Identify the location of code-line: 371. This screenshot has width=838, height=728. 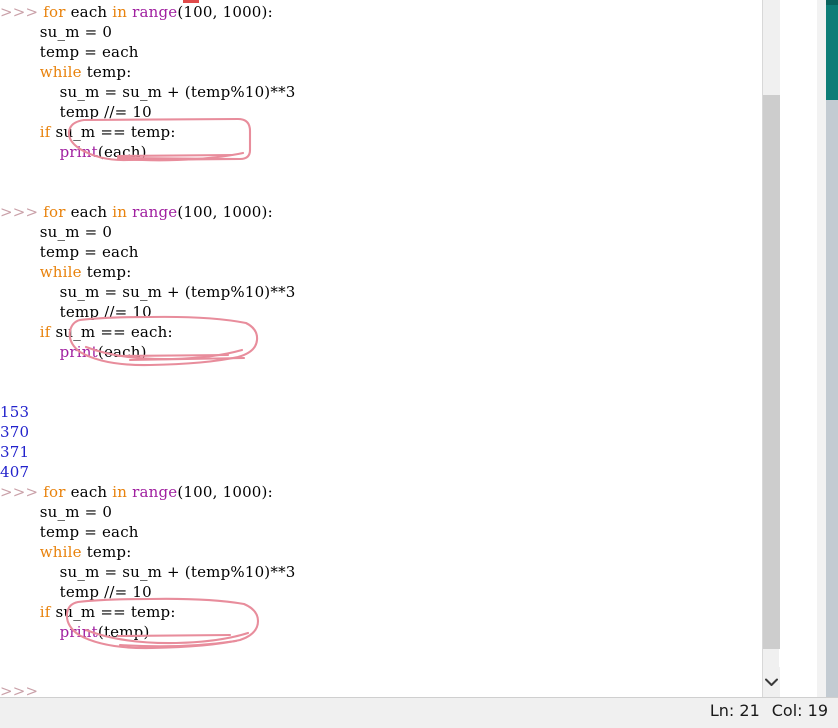
(14, 452).